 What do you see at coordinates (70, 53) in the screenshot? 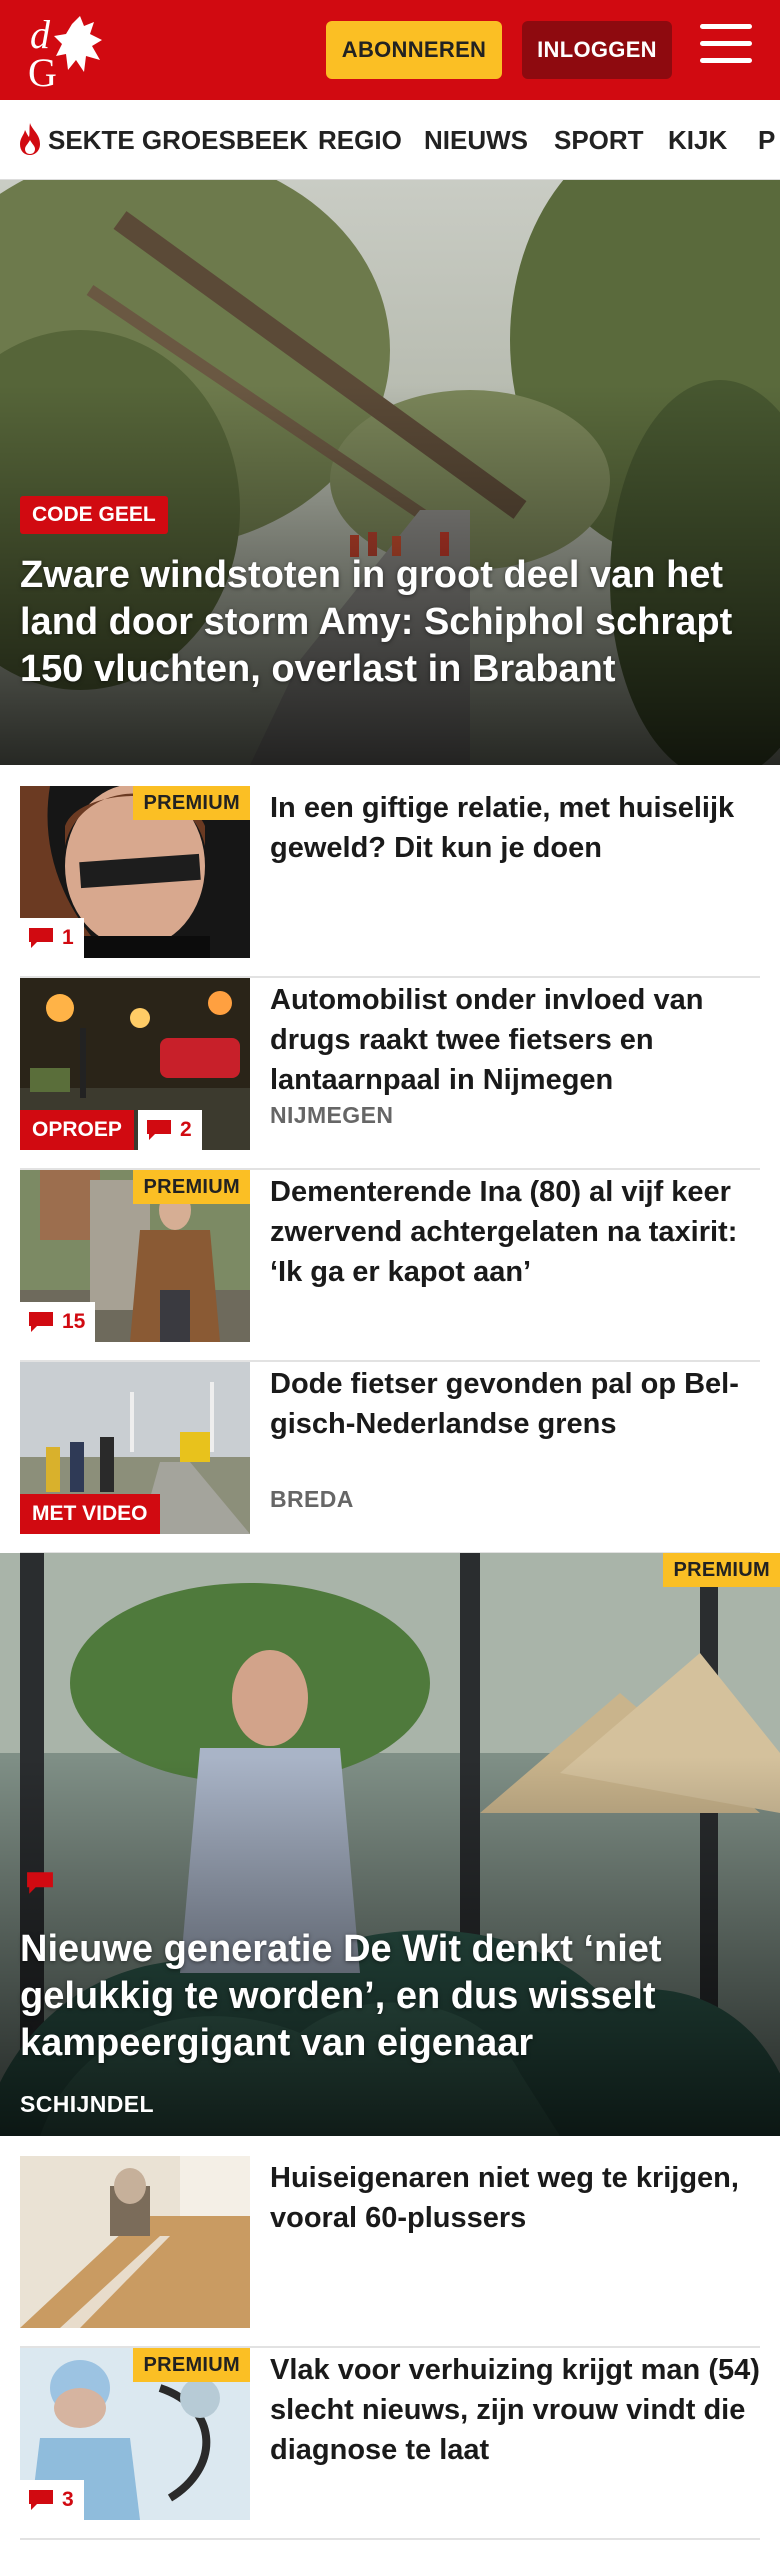
I see `brand-logo: d G` at bounding box center [70, 53].